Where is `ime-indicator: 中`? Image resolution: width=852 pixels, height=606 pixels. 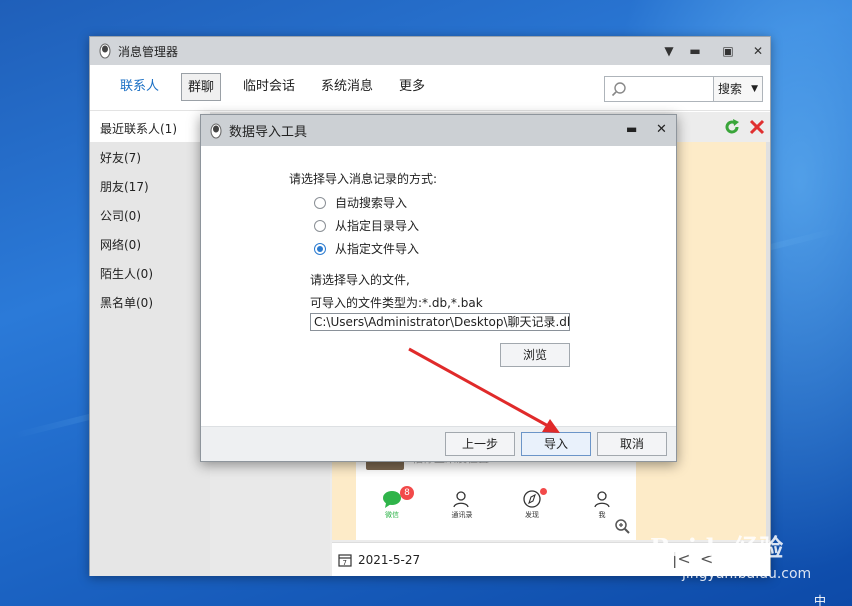
ime-indicator: 中 is located at coordinates (820, 599).